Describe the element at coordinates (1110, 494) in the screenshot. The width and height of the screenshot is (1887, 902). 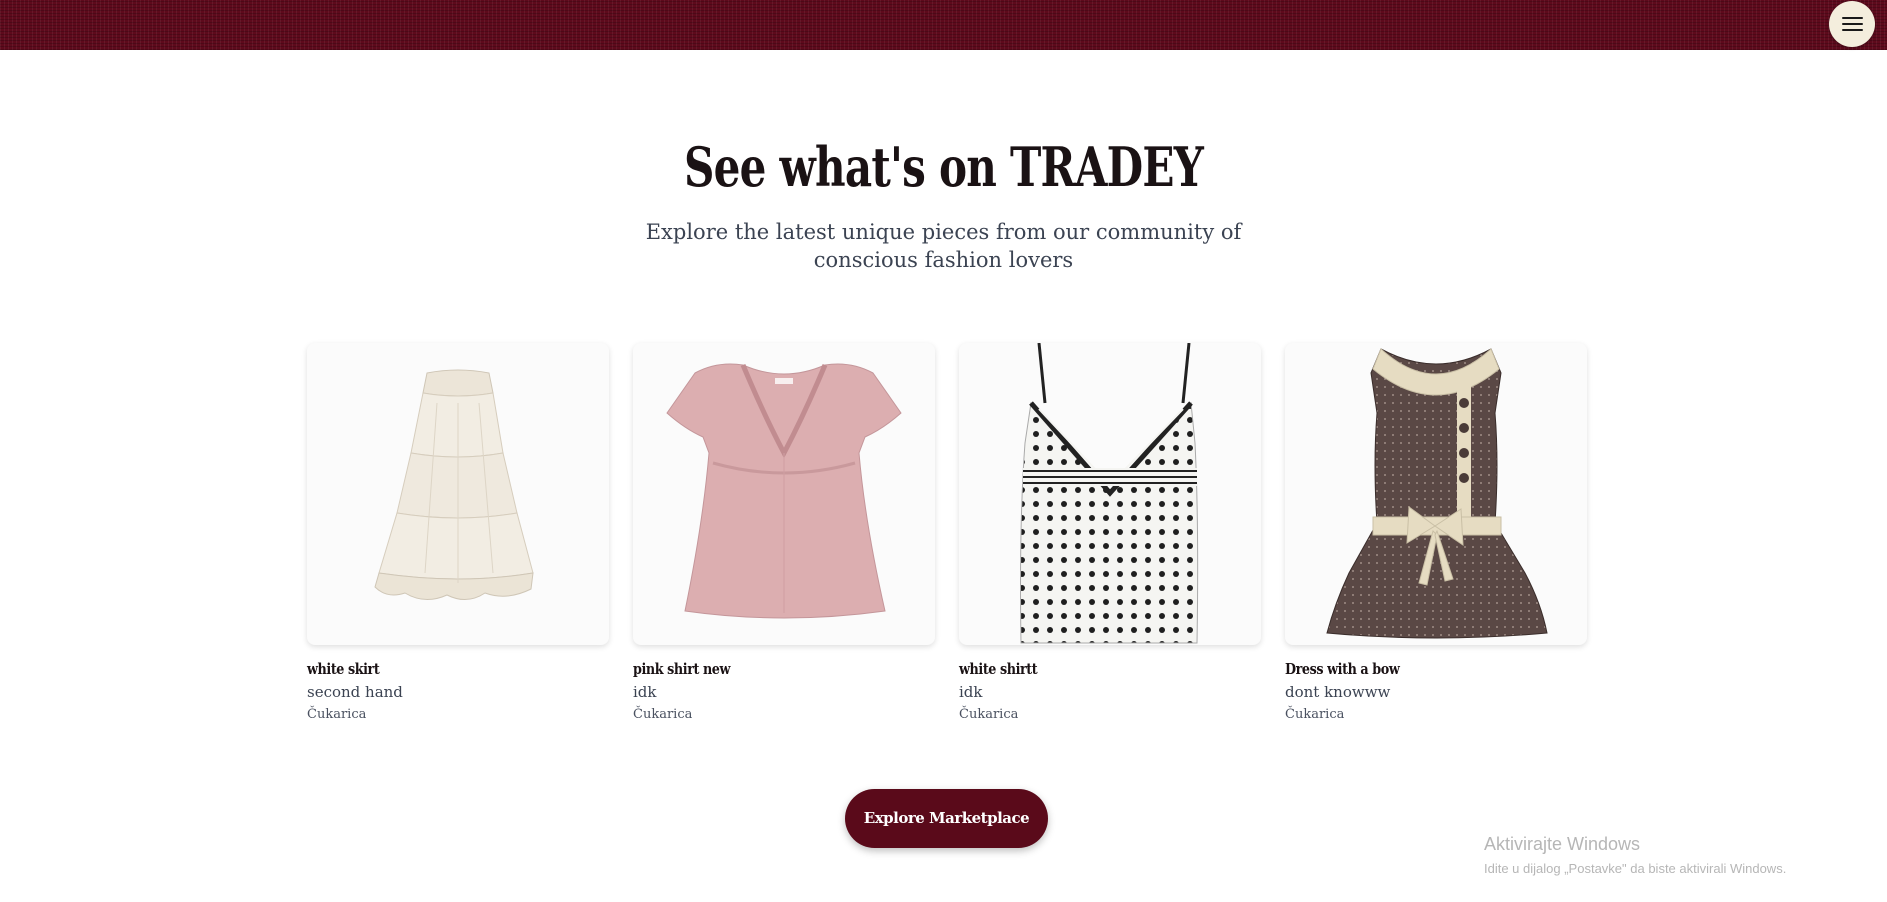
I see `product-image-white-shirtt` at that location.